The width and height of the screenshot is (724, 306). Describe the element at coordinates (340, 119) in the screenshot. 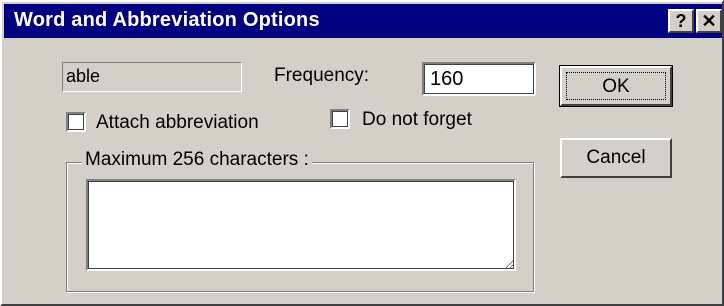

I see `do-not-forget-checkbox` at that location.